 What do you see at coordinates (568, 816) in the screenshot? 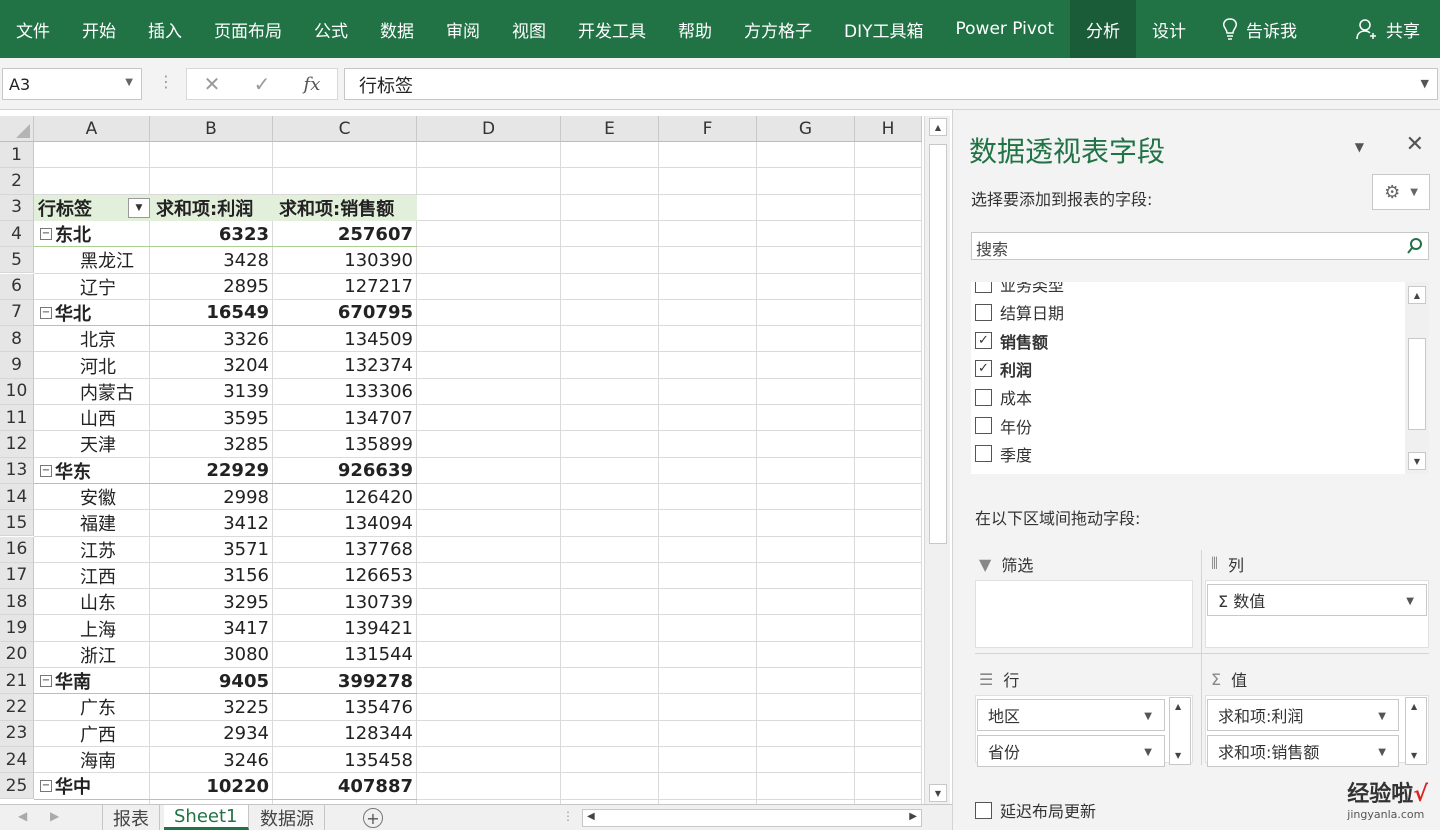
I see `splitter-icon: ⋮` at bounding box center [568, 816].